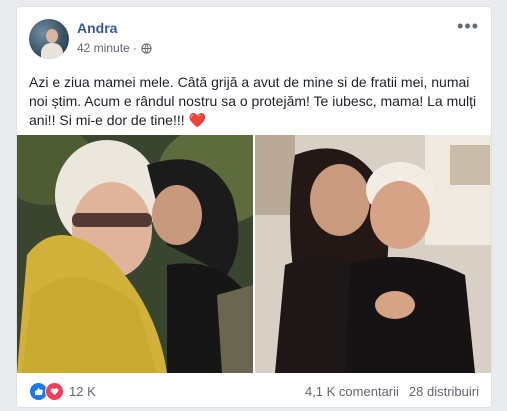 Image resolution: width=507 pixels, height=411 pixels. What do you see at coordinates (97, 28) in the screenshot?
I see `author-name: Andra` at bounding box center [97, 28].